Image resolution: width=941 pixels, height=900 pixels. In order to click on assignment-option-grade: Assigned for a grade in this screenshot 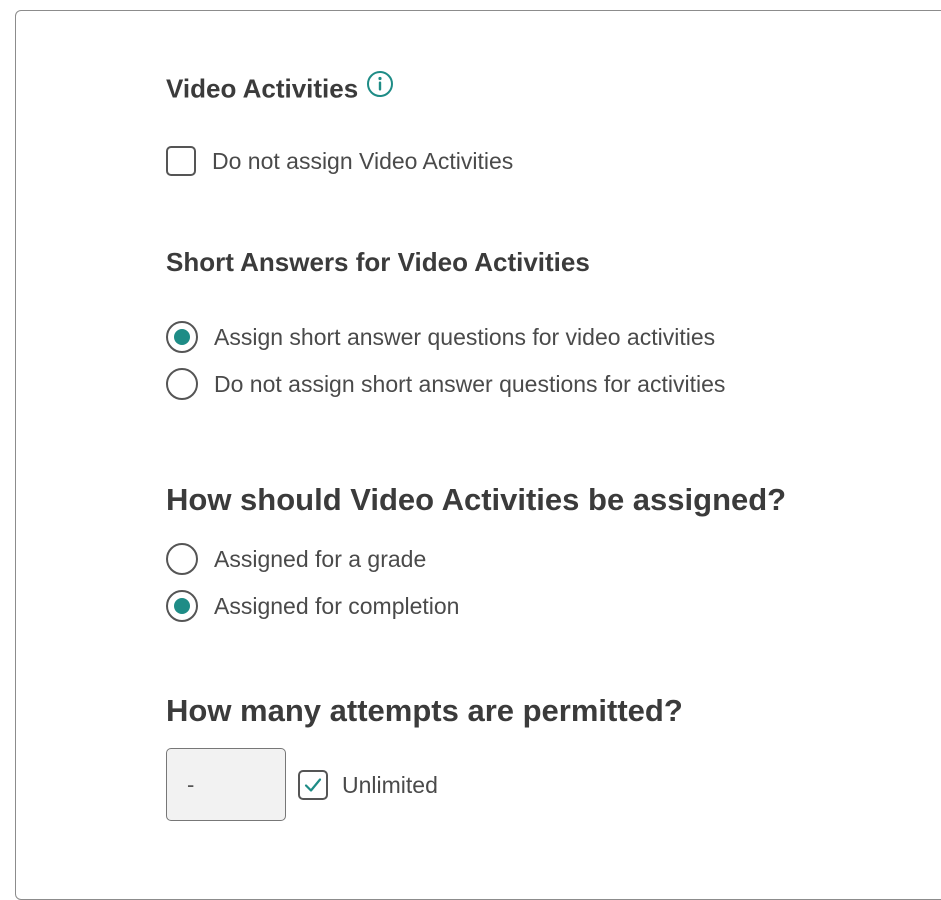, I will do `click(296, 559)`.